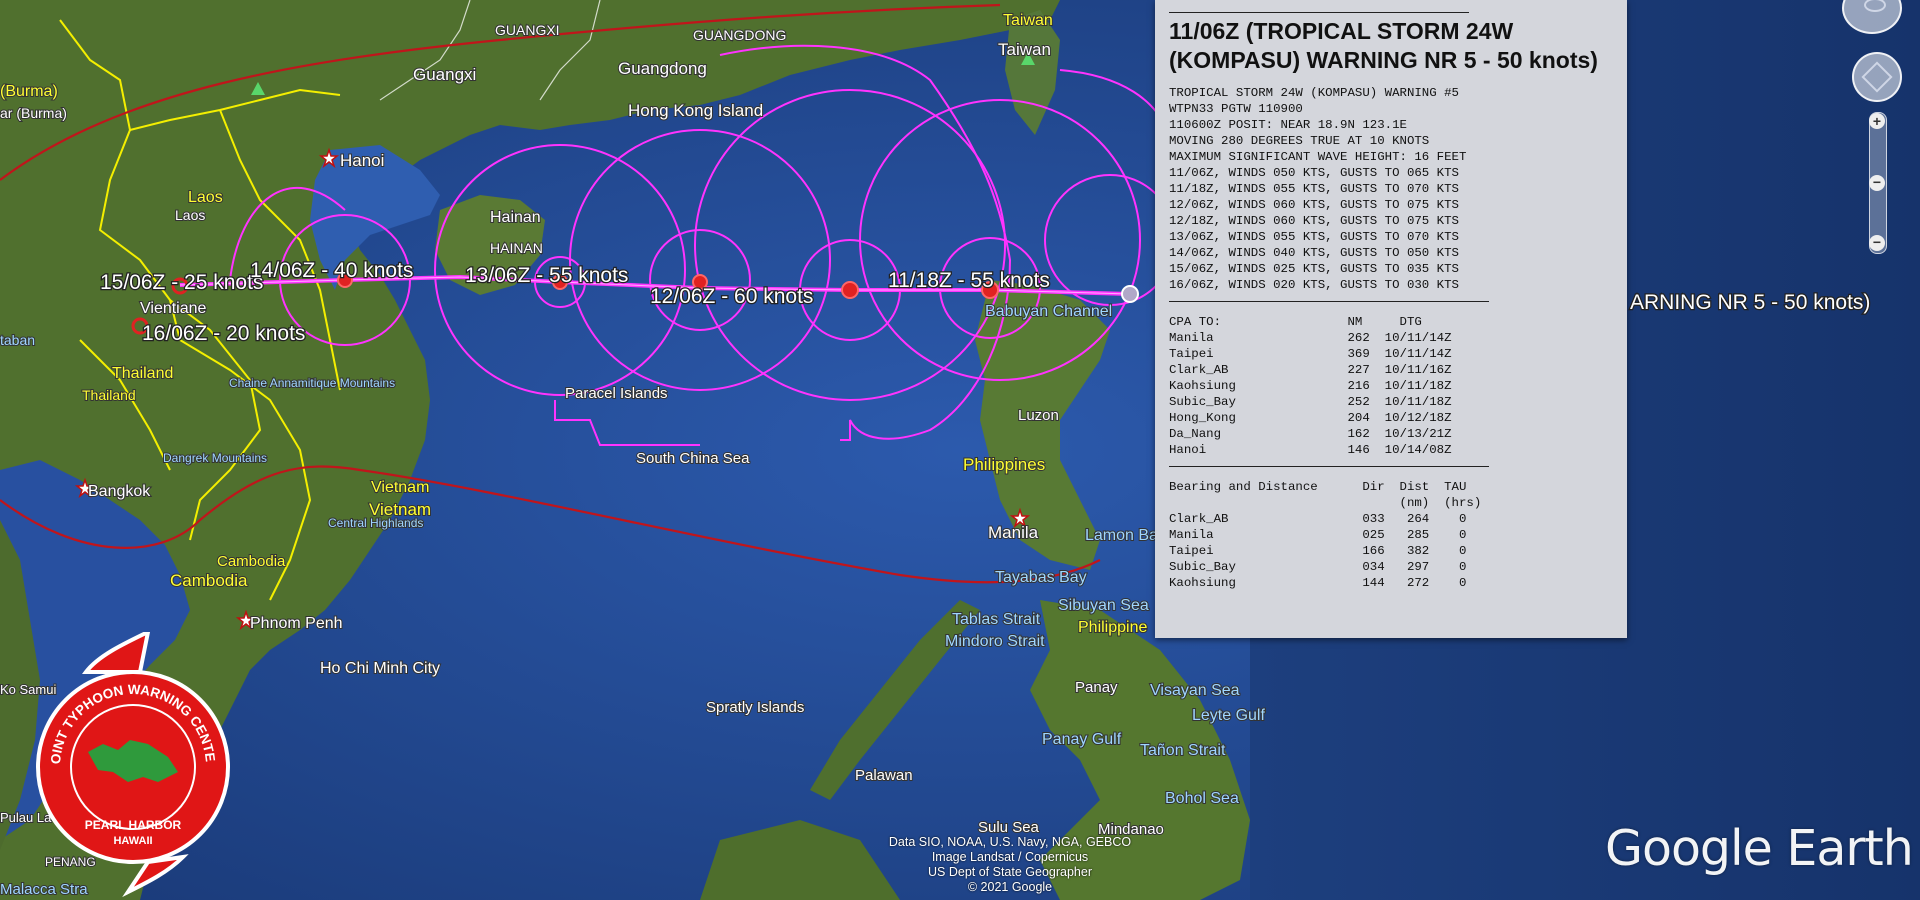 This screenshot has height=900, width=1920. I want to click on credit-line-3: US Dept of State Geographer, so click(1010, 872).